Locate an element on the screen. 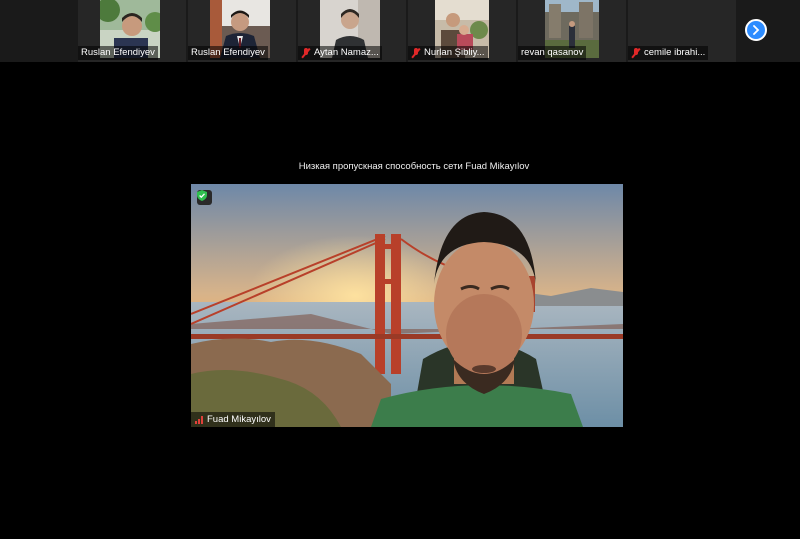 The image size is (800, 539). participant-tile: revan qasanov is located at coordinates (572, 31).